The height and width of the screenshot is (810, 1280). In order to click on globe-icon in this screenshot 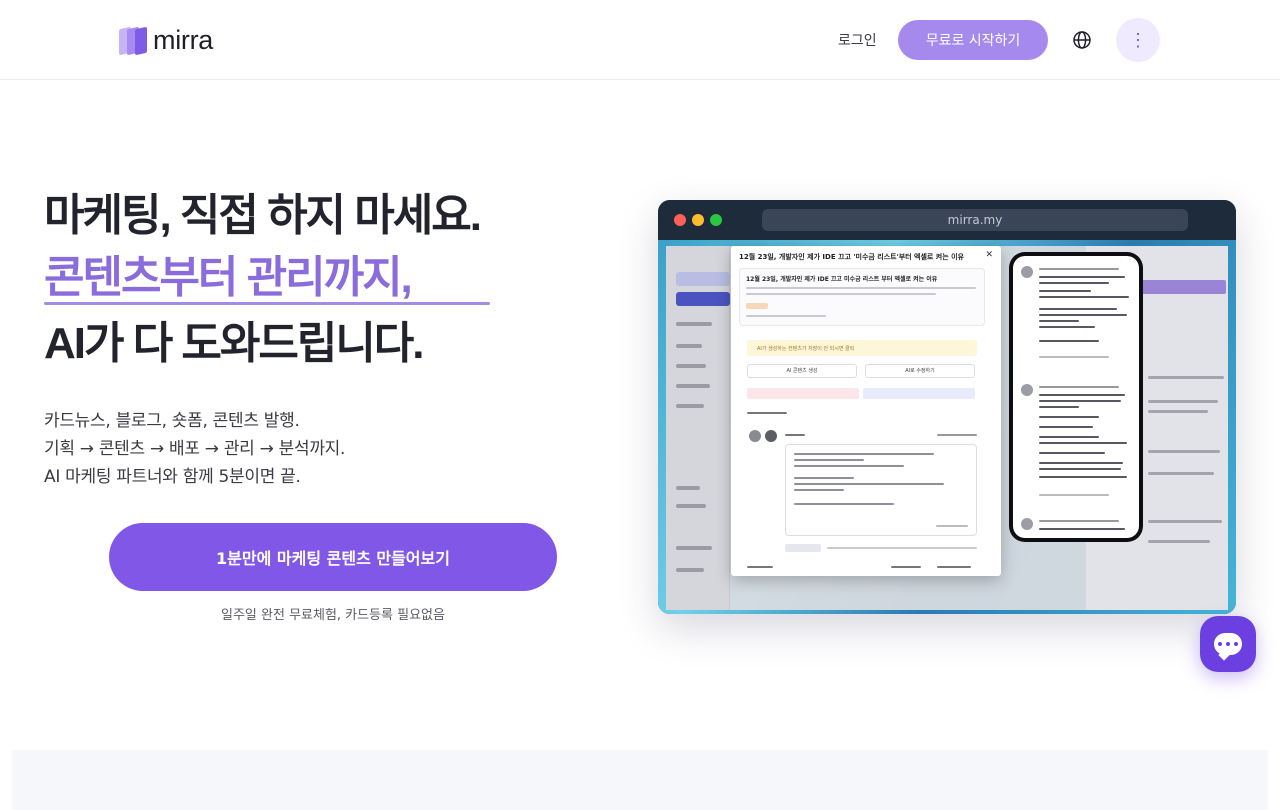, I will do `click(1082, 40)`.